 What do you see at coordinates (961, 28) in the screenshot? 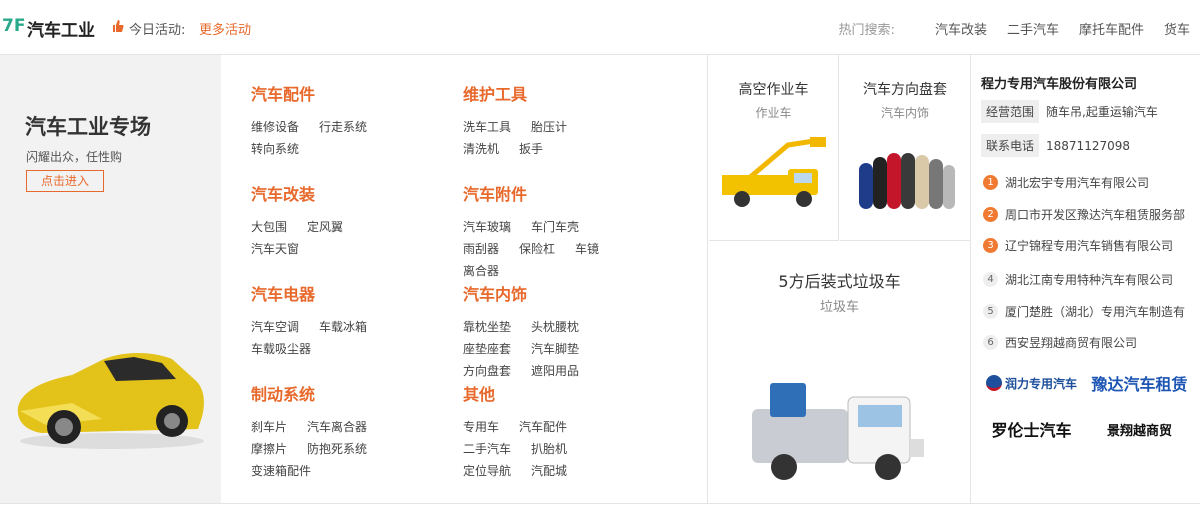
I see `hot-keyword-link: 汽车改装` at bounding box center [961, 28].